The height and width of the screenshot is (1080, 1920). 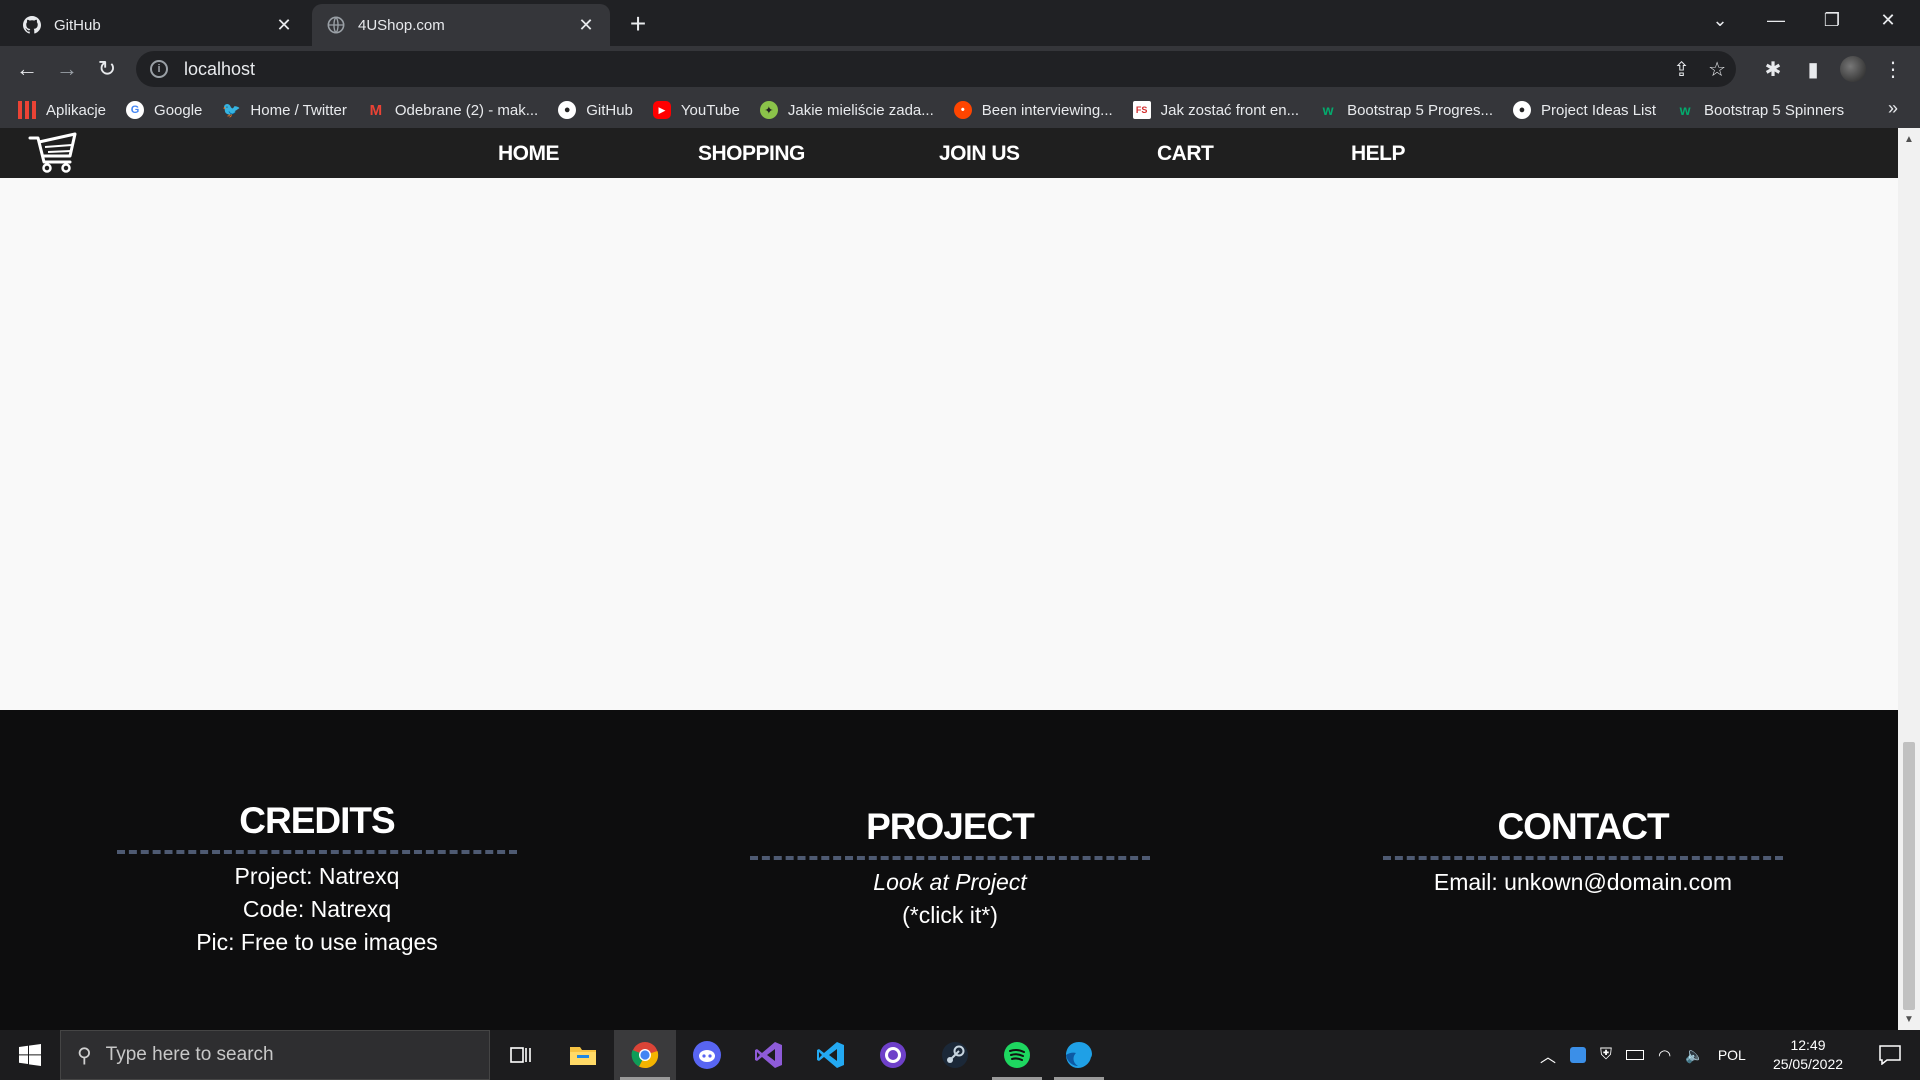 I want to click on tab-title: GitHub, so click(x=77, y=25).